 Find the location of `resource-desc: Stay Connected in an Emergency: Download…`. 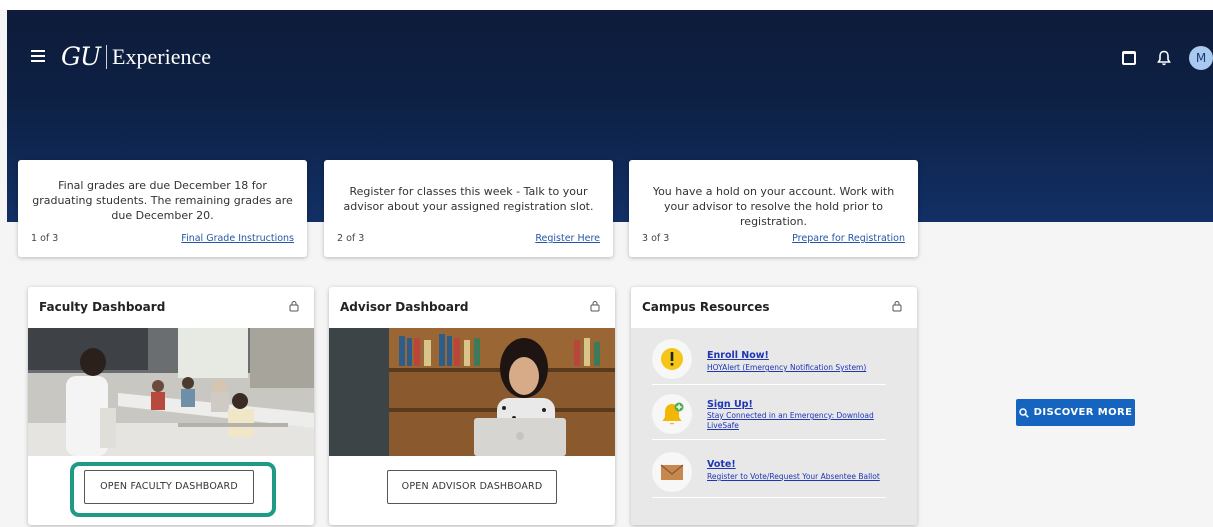

resource-desc: Stay Connected in an Emergency: Download… is located at coordinates (797, 421).